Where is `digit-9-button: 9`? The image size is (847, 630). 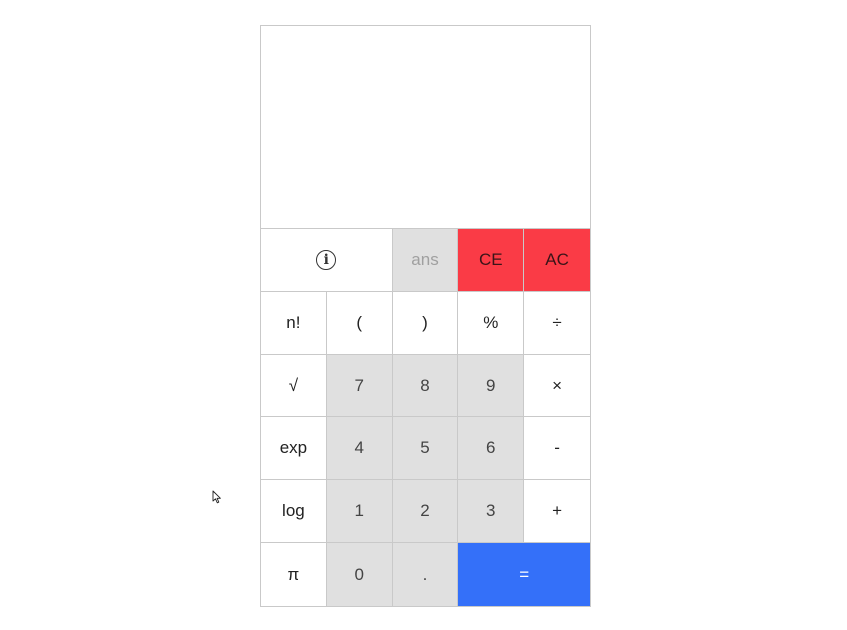 digit-9-button: 9 is located at coordinates (491, 386).